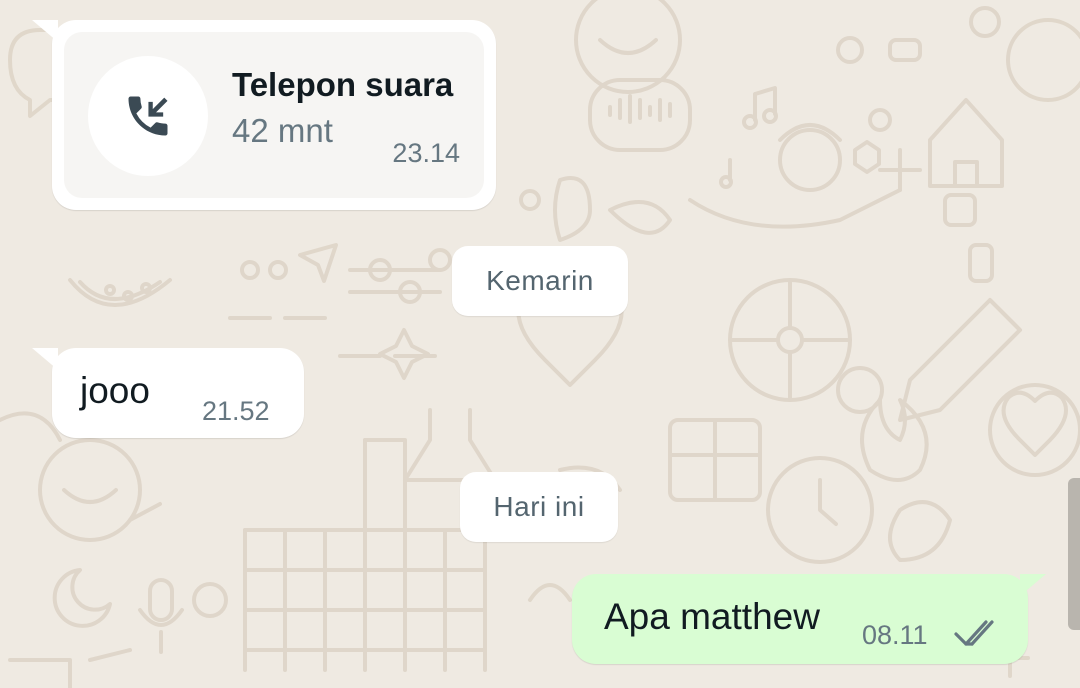 Image resolution: width=1080 pixels, height=688 pixels. Describe the element at coordinates (115, 390) in the screenshot. I see `message-text: jooo` at that location.